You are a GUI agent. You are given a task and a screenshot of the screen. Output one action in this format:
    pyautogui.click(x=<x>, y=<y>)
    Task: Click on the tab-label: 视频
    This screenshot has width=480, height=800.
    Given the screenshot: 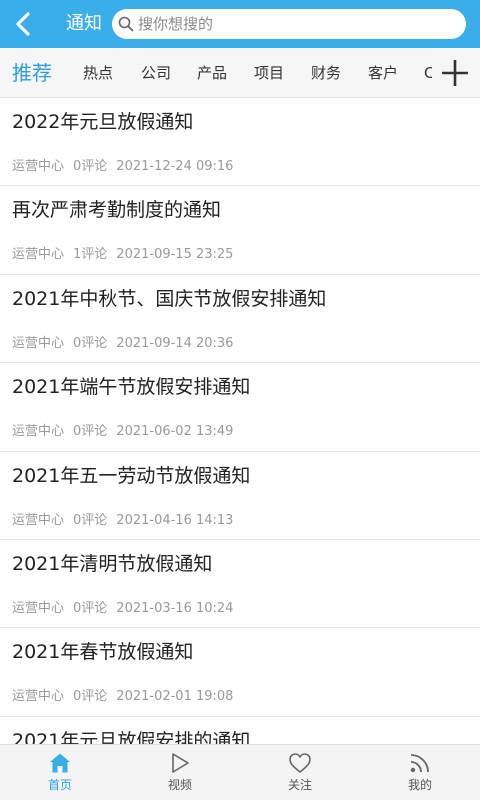 What is the action you would take?
    pyautogui.click(x=179, y=785)
    